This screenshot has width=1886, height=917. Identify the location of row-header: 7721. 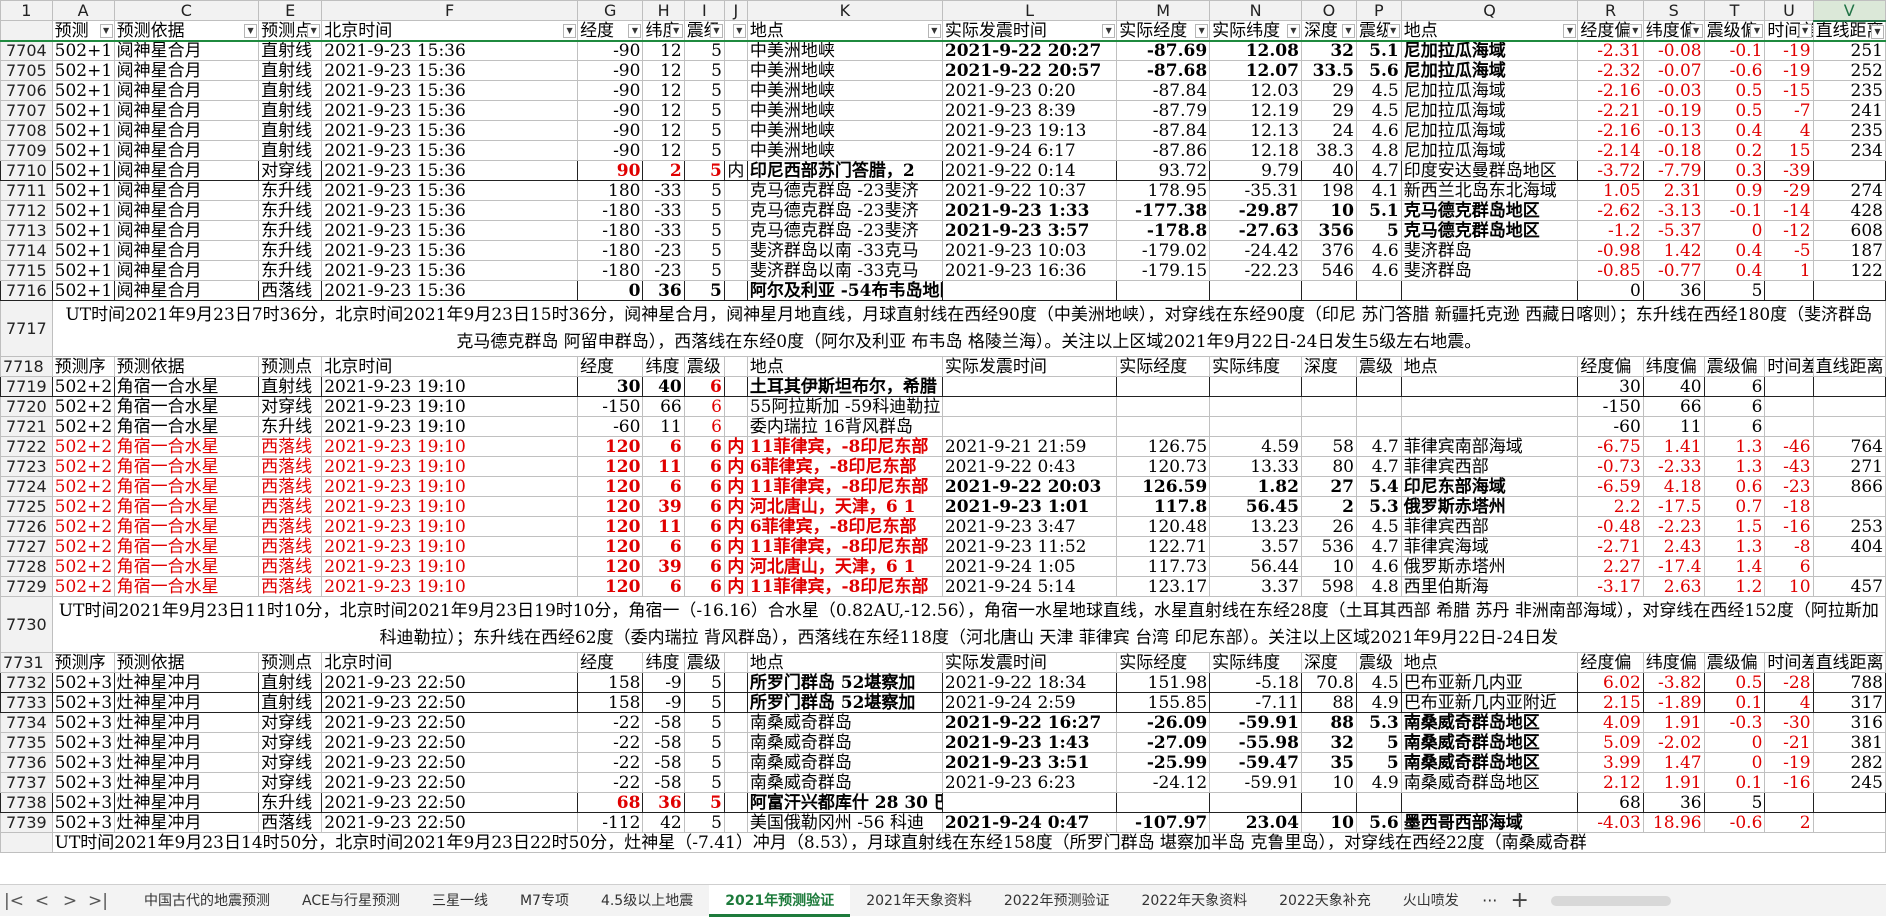
(26, 426).